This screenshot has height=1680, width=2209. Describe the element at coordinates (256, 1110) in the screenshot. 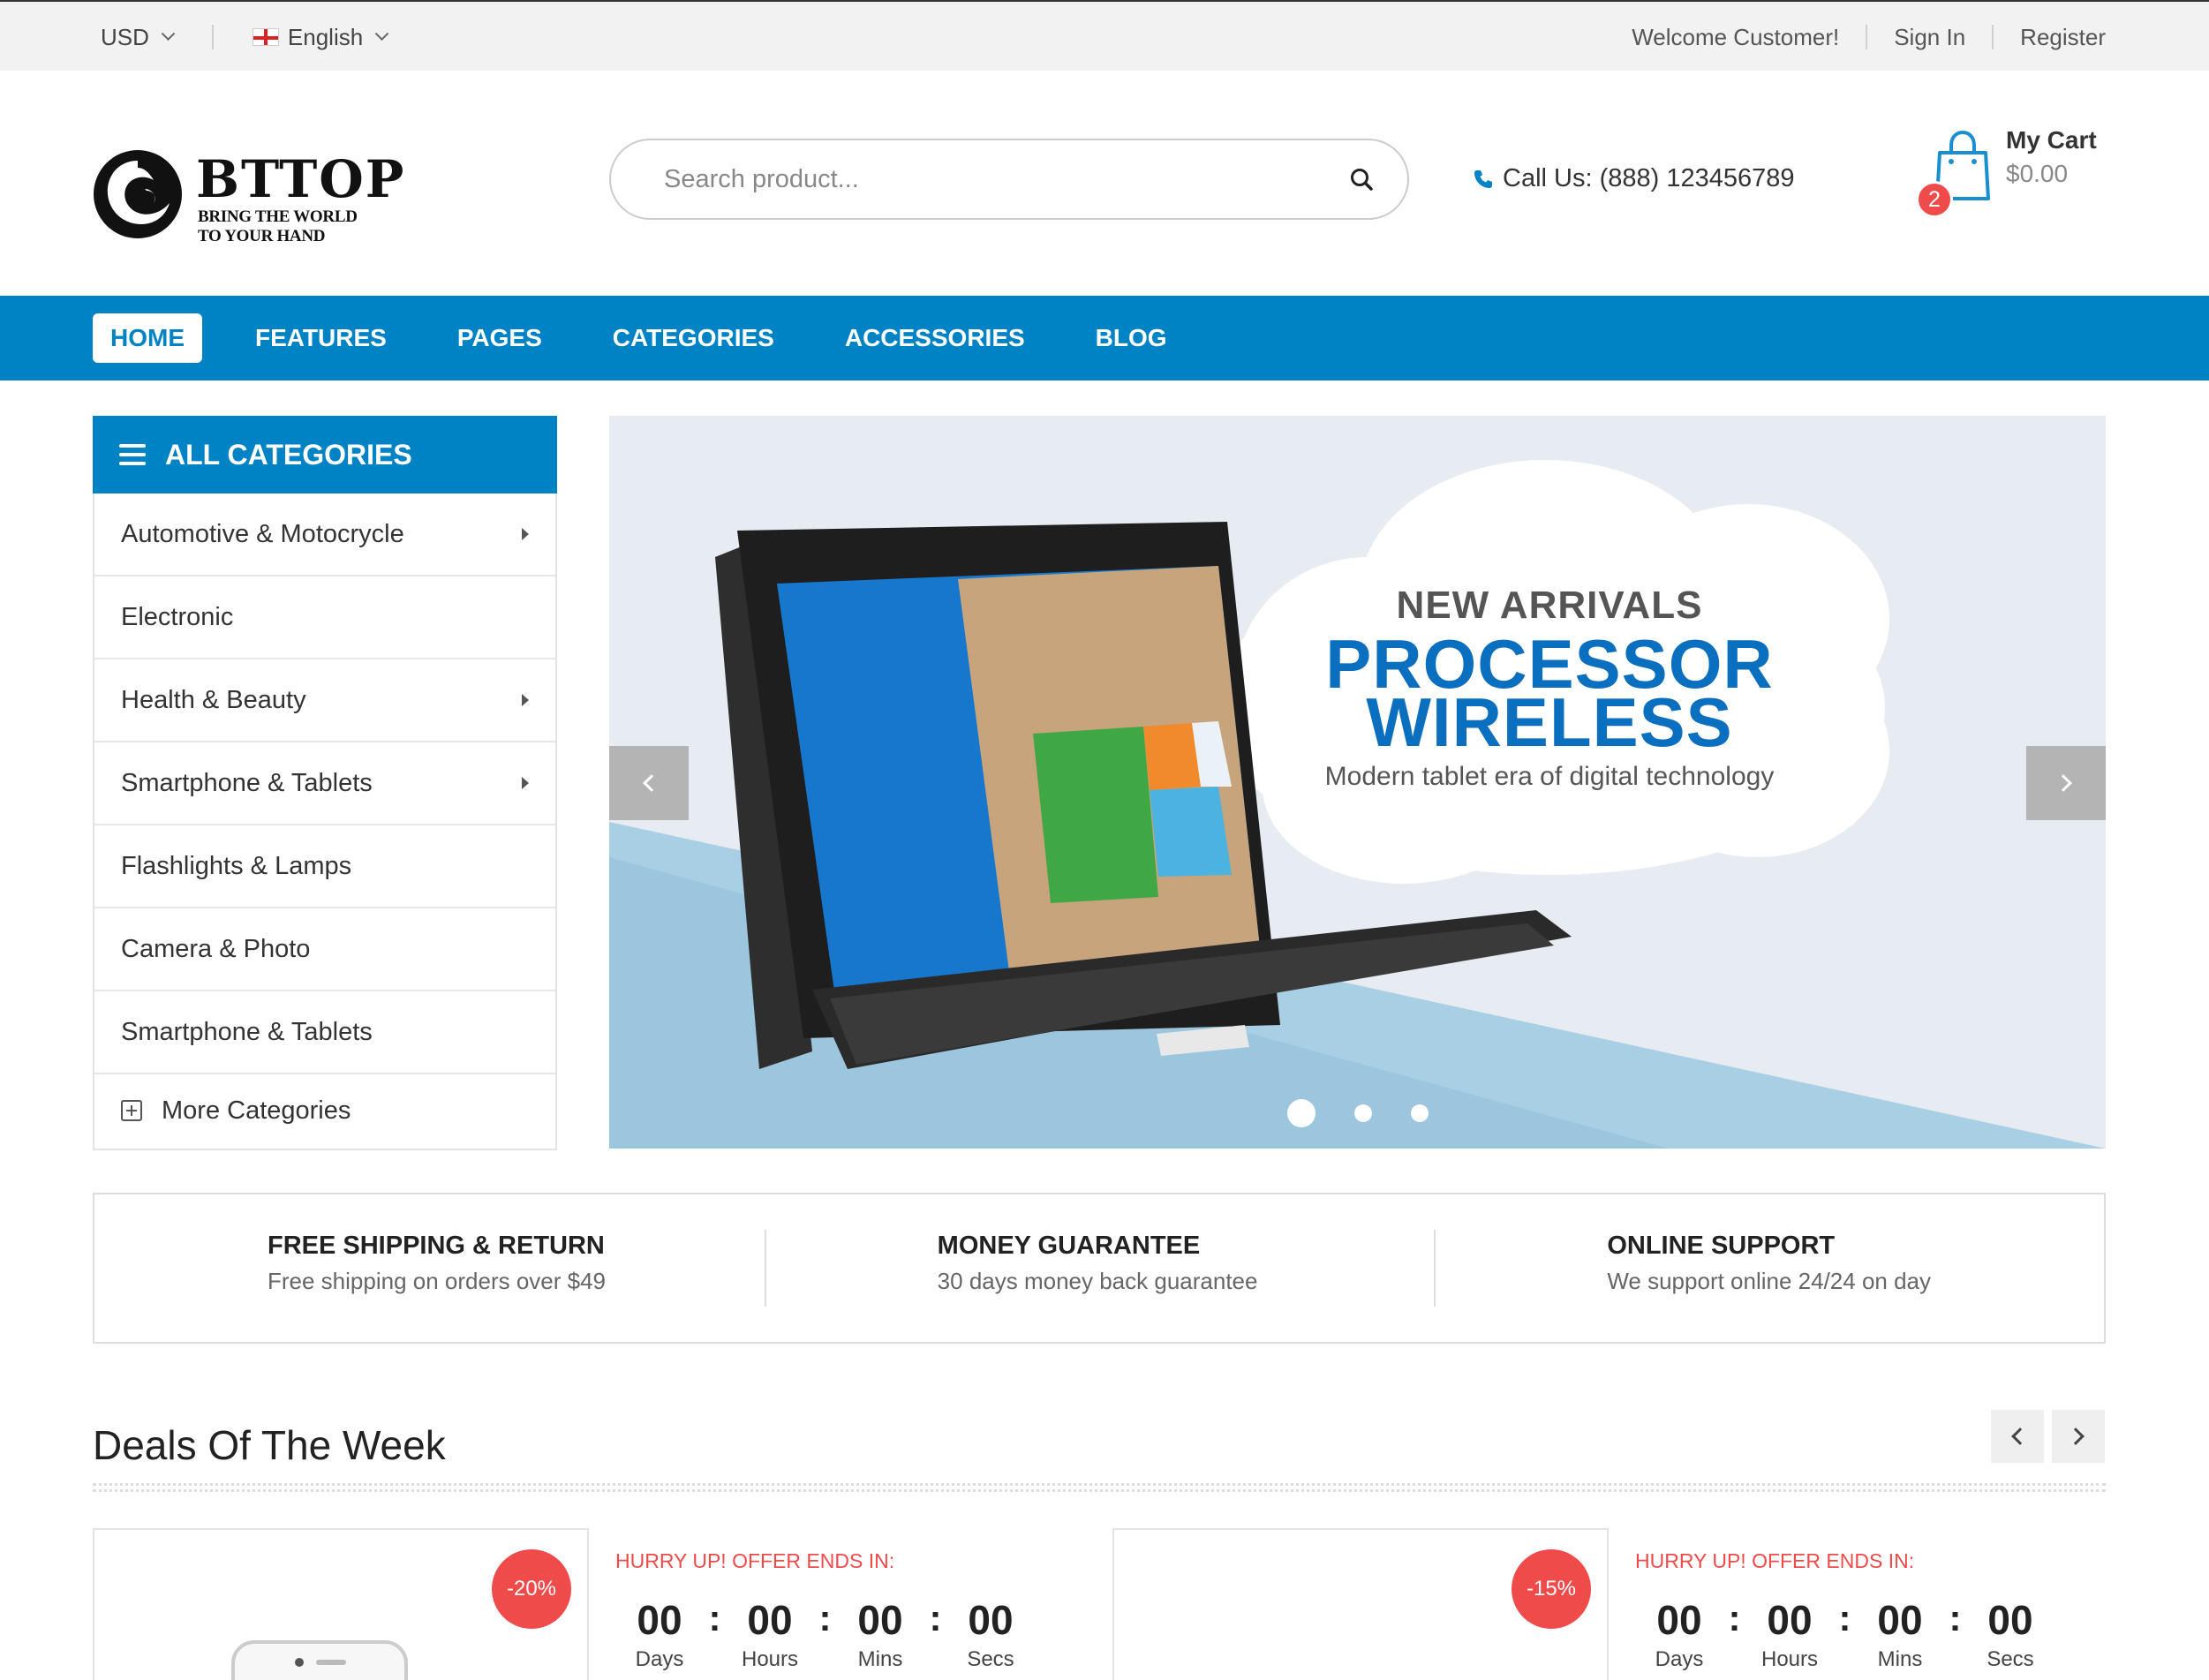

I see `more-categories-label: More Categories` at that location.